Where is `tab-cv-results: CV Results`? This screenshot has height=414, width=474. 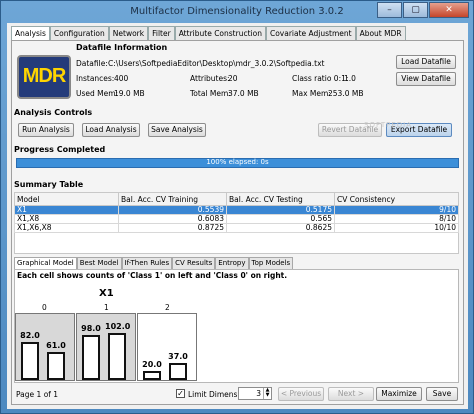
tab-cv-results: CV Results is located at coordinates (194, 263).